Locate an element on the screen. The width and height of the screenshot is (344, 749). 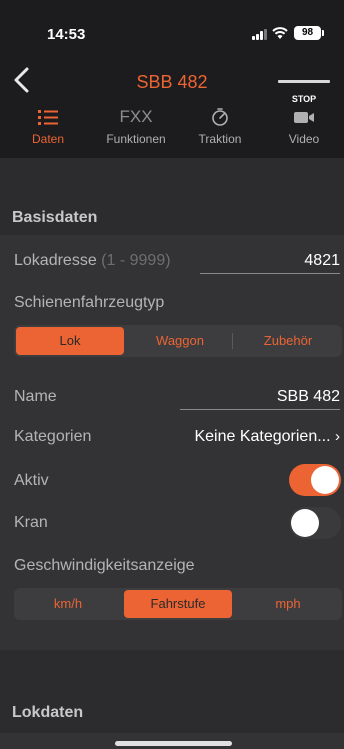
aktiv-label: Aktiv is located at coordinates (31, 480).